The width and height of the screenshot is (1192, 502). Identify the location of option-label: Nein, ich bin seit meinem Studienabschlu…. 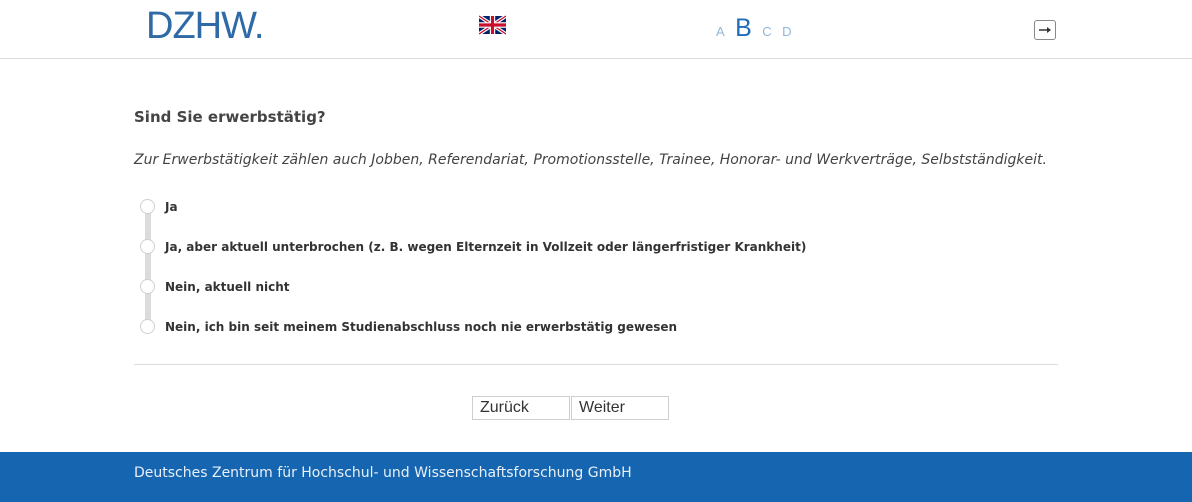
(421, 327).